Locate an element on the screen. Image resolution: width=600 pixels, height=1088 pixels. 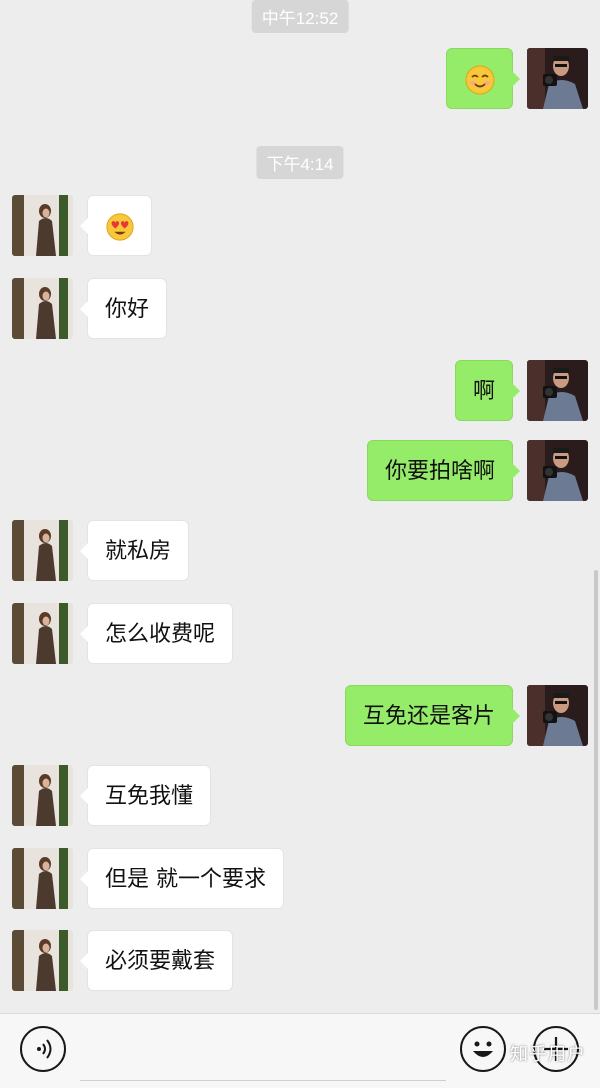
message-row: 互免我懂 is located at coordinates (300, 796).